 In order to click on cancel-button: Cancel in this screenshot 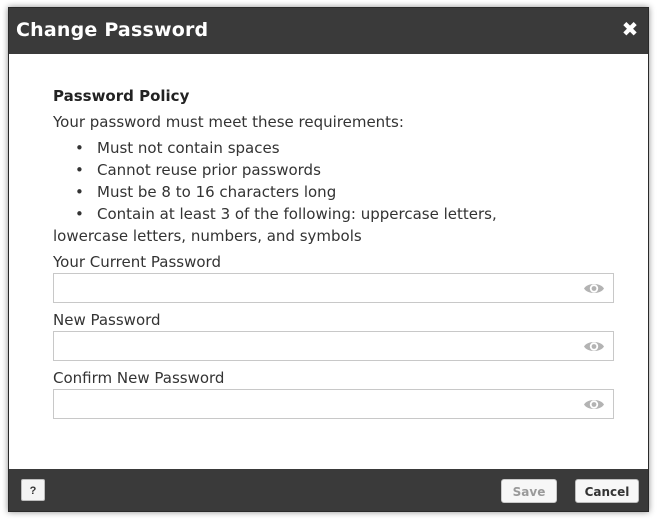, I will do `click(607, 491)`.